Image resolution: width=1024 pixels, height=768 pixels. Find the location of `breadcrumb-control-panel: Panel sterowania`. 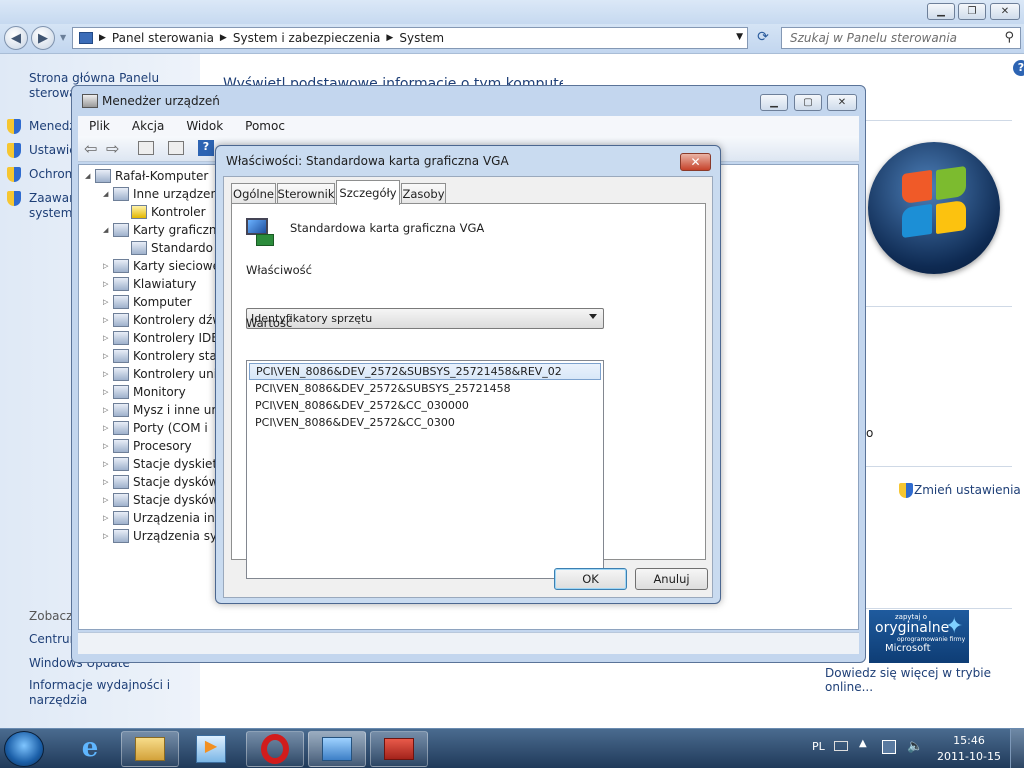

breadcrumb-control-panel: Panel sterowania is located at coordinates (163, 38).